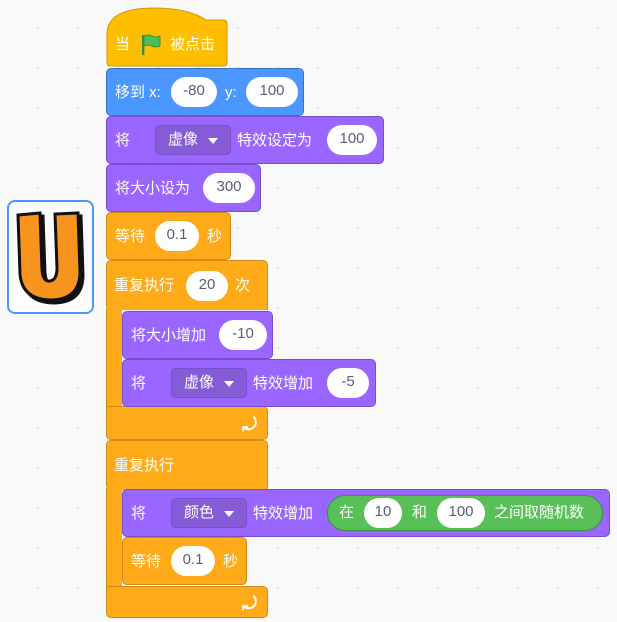 The height and width of the screenshot is (622, 617). What do you see at coordinates (130, 236) in the screenshot?
I see `wait-label: 等待` at bounding box center [130, 236].